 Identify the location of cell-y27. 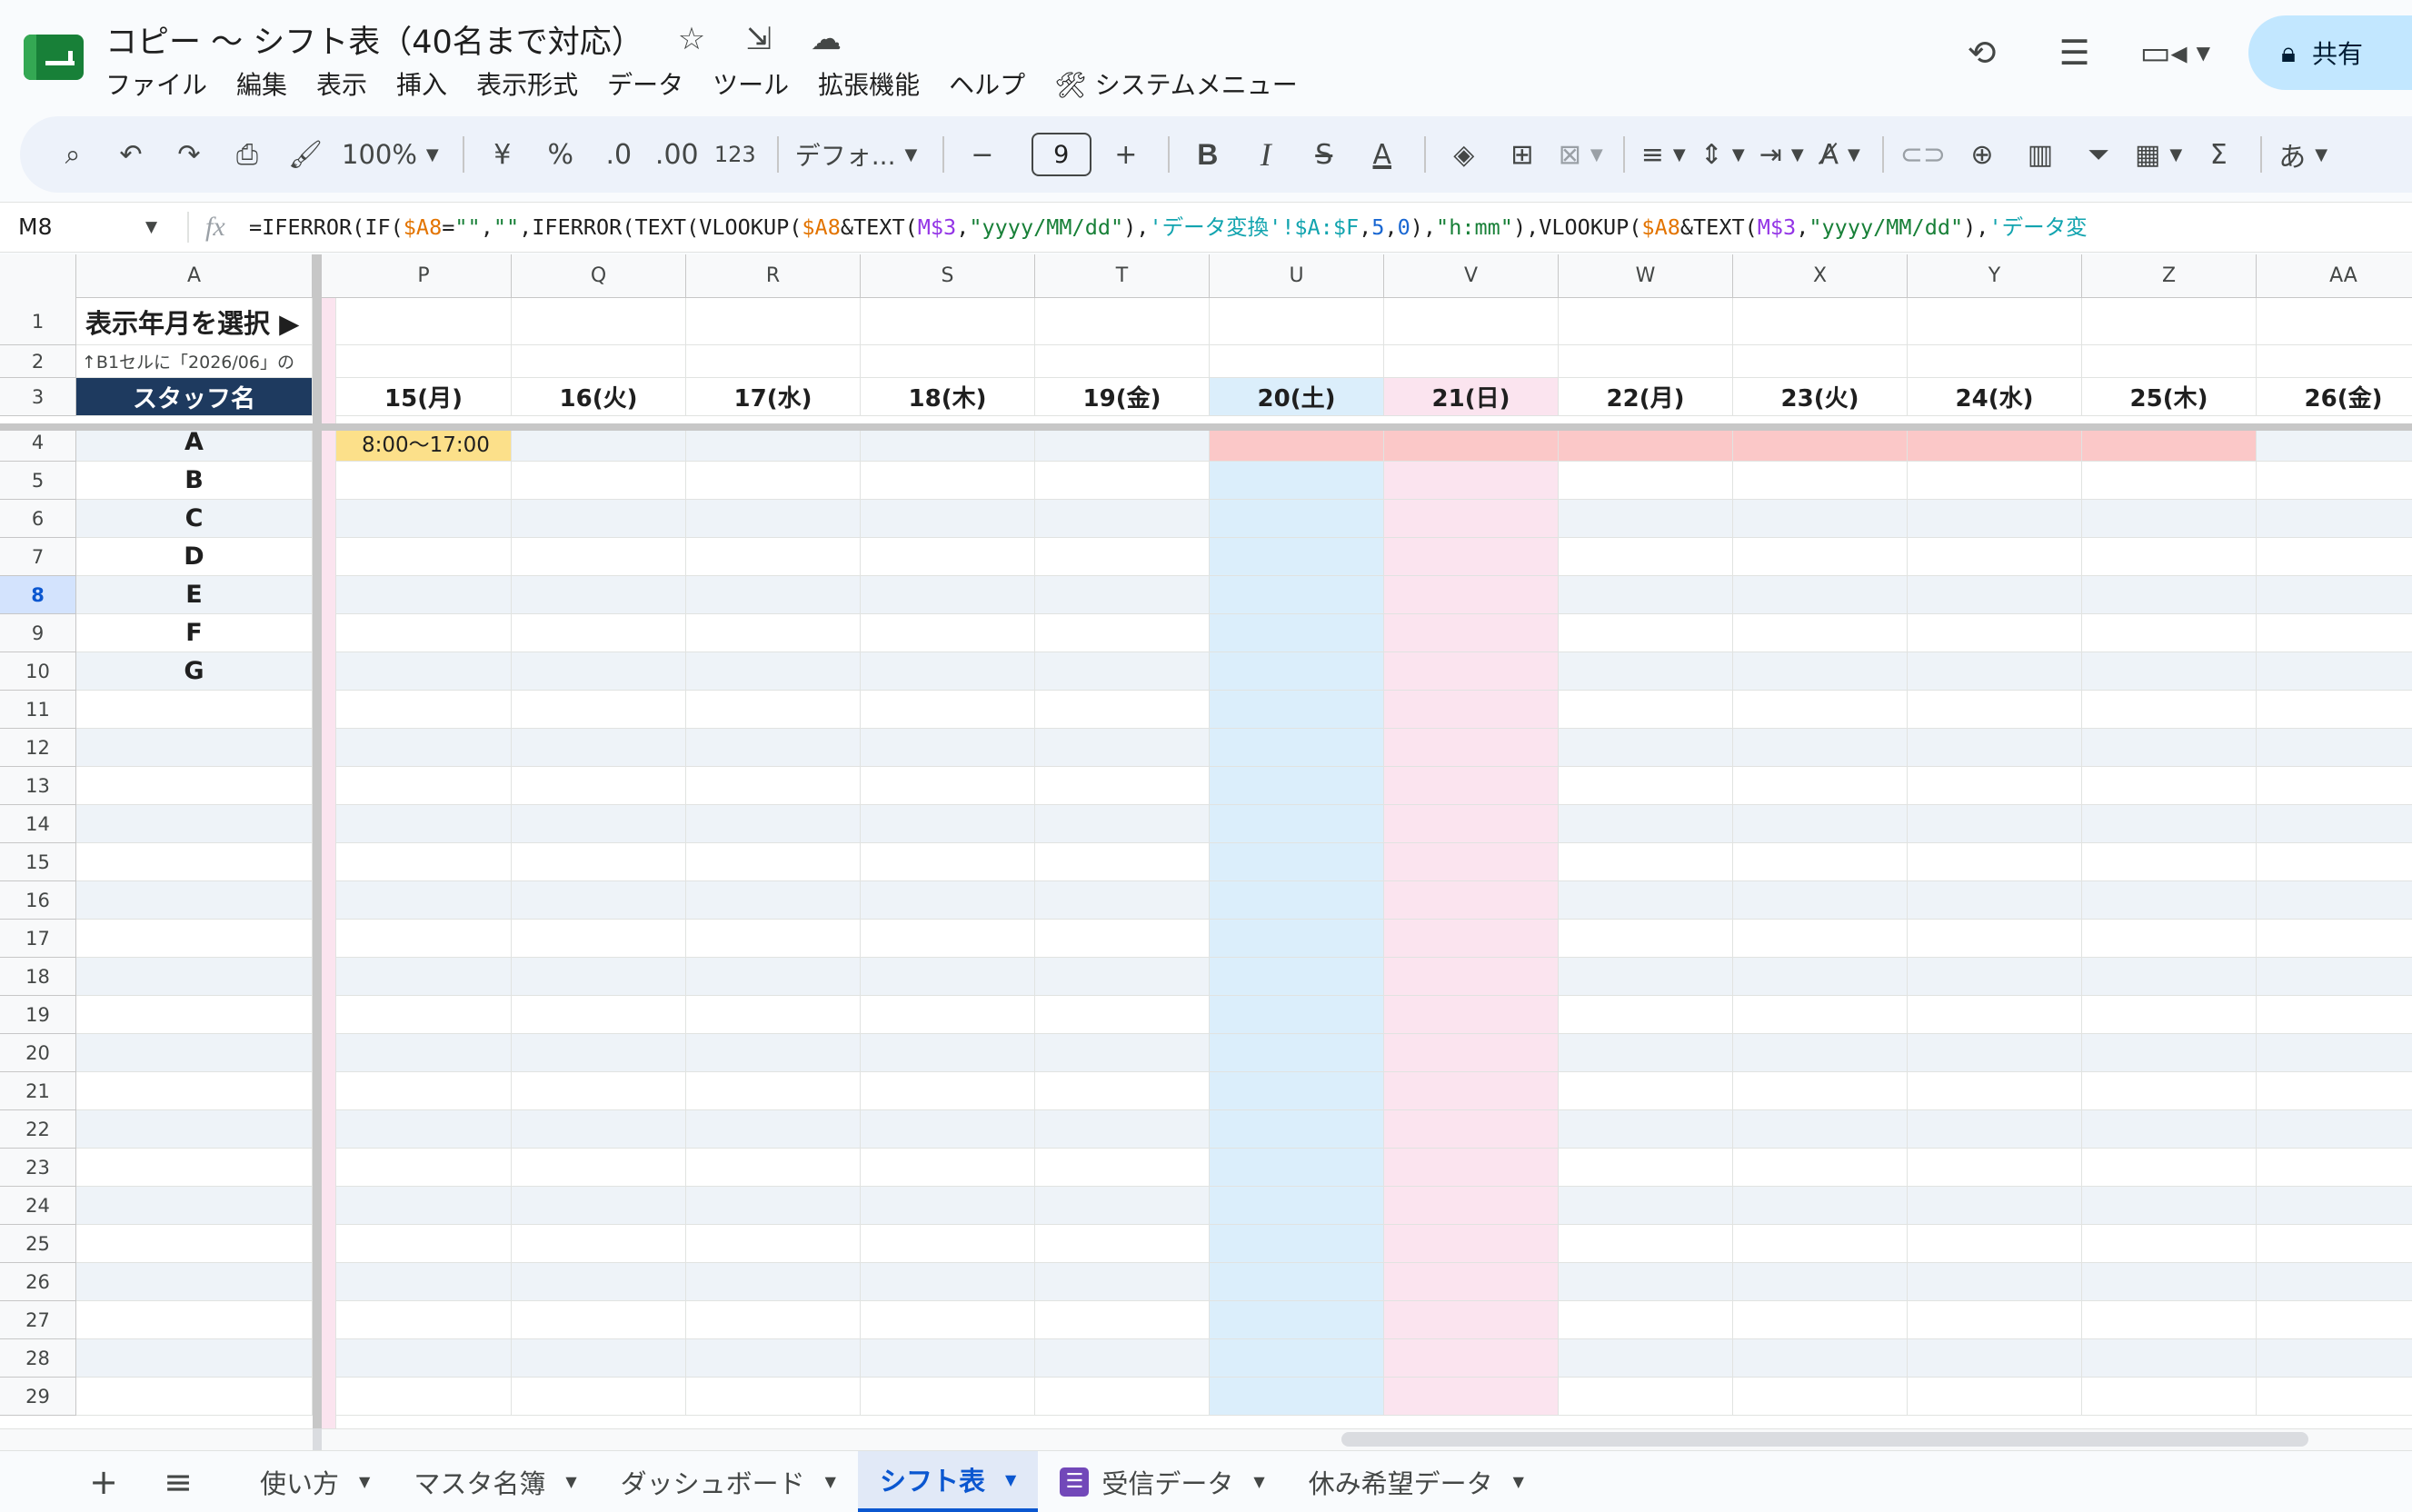
(1995, 1320).